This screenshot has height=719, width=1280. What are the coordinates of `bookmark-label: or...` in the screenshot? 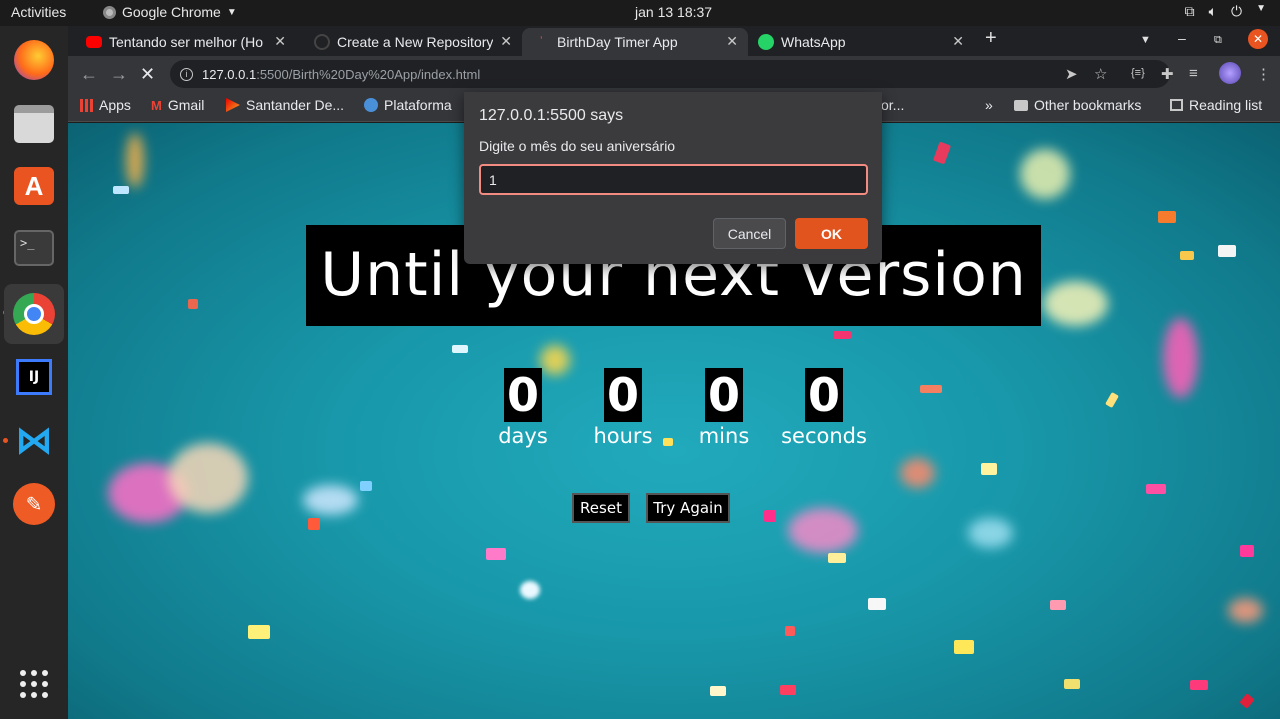 It's located at (893, 105).